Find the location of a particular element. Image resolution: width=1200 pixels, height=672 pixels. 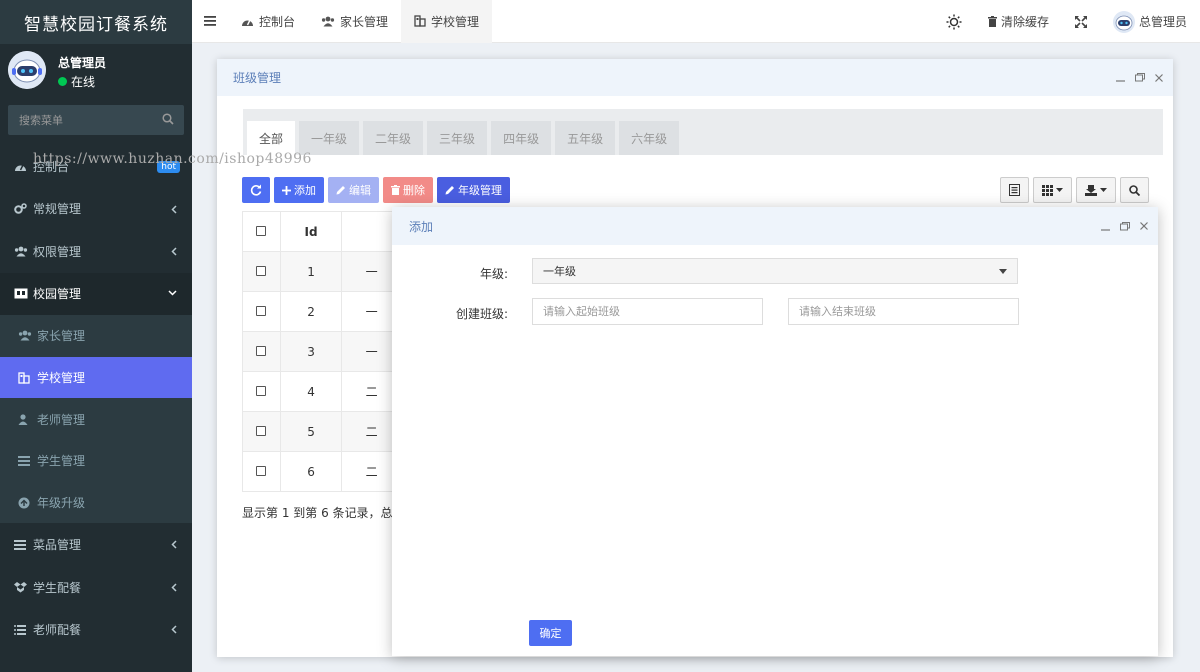

user-menu: 总管理员 is located at coordinates (1150, 21).